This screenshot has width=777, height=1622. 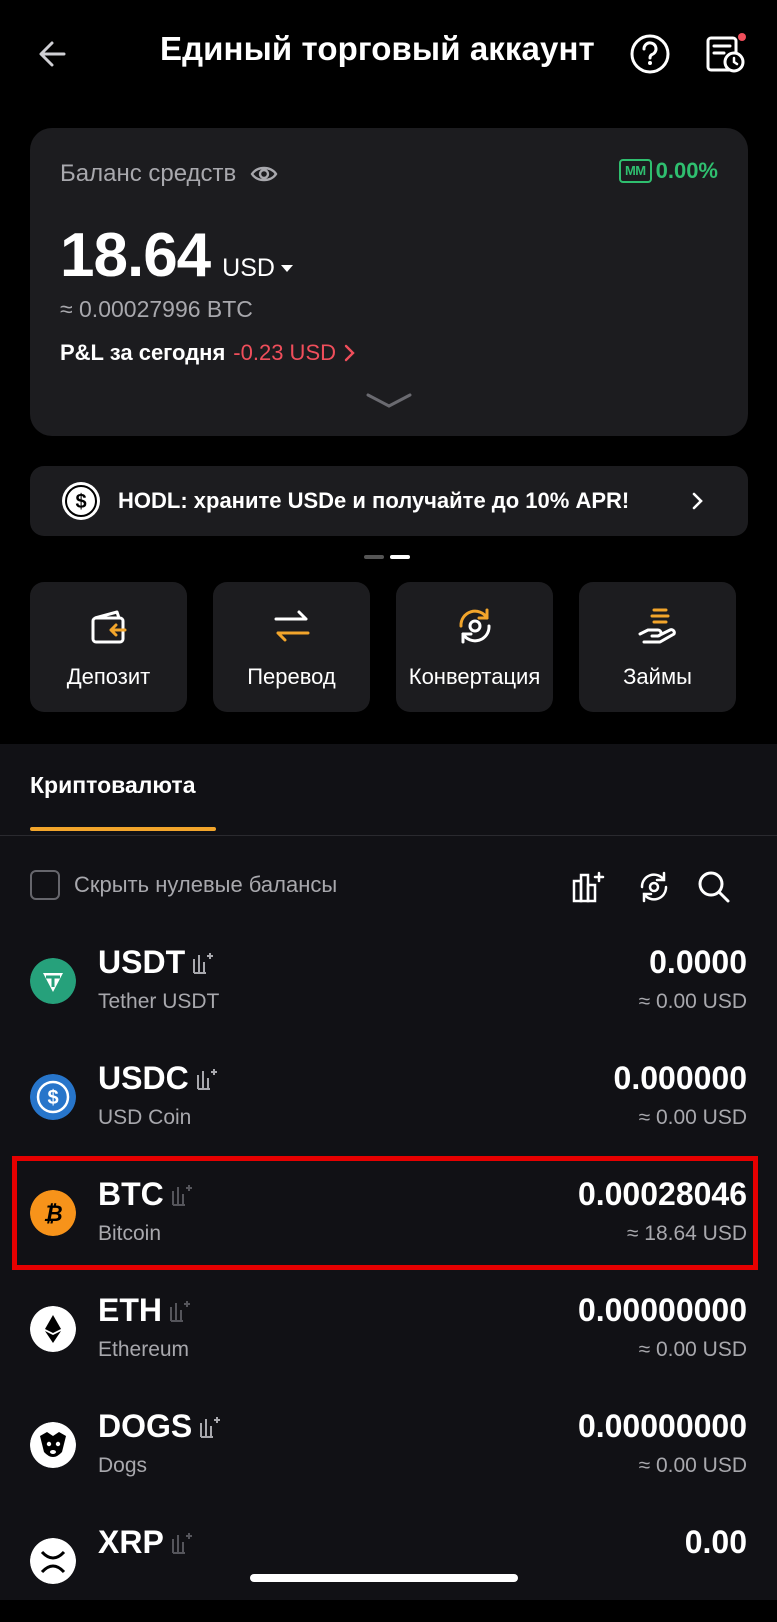 I want to click on expand-card-button, so click(x=389, y=400).